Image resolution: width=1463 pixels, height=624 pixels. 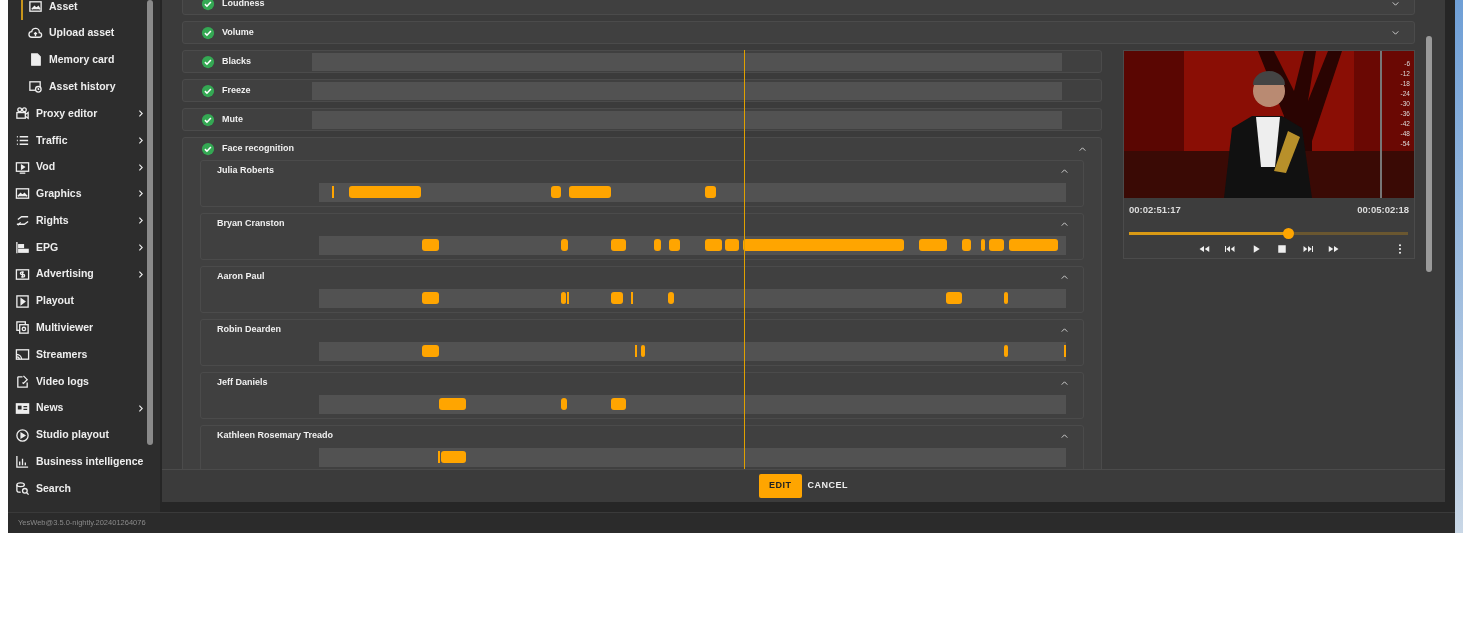 What do you see at coordinates (76, 247) in the screenshot?
I see `sidebar-item: EPG` at bounding box center [76, 247].